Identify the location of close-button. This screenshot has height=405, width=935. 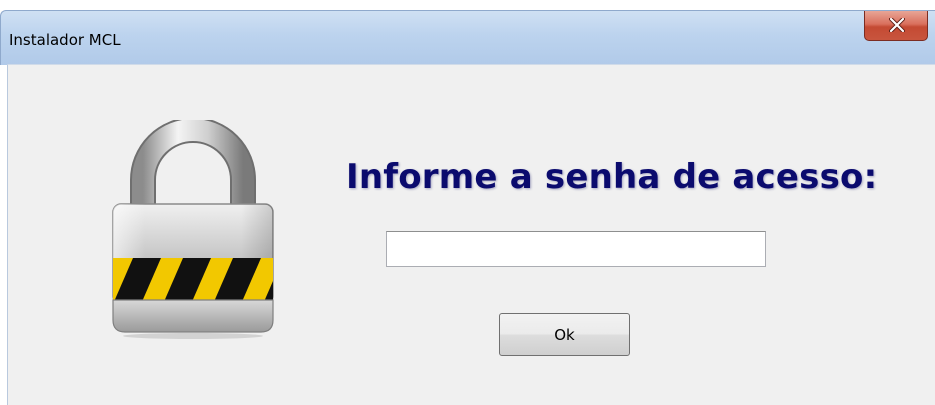
(896, 26).